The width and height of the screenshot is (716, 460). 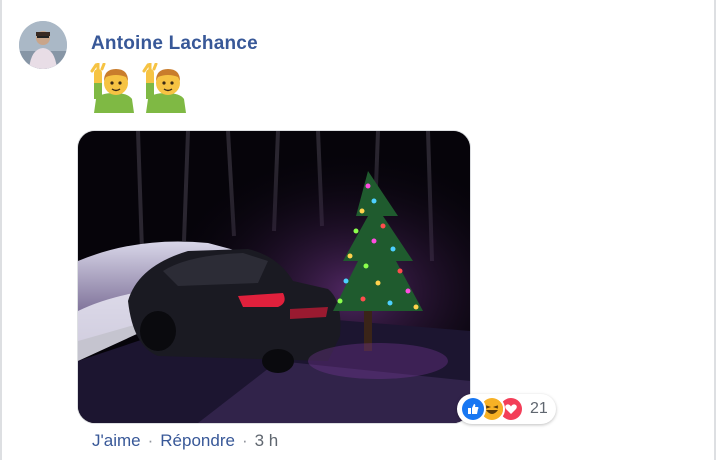 What do you see at coordinates (140, 88) in the screenshot?
I see `comment-emoji-text` at bounding box center [140, 88].